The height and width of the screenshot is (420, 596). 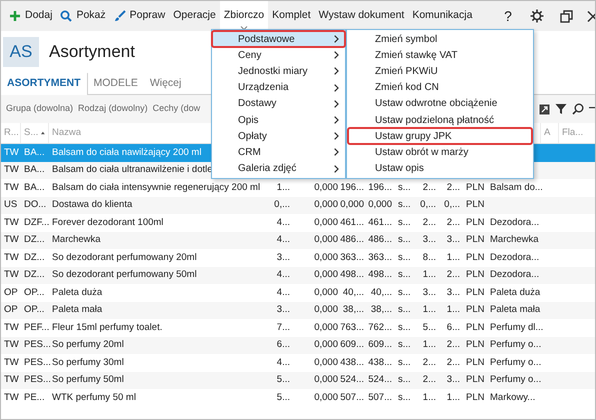 What do you see at coordinates (440, 39) in the screenshot?
I see `menu-item: Zmień symbol` at bounding box center [440, 39].